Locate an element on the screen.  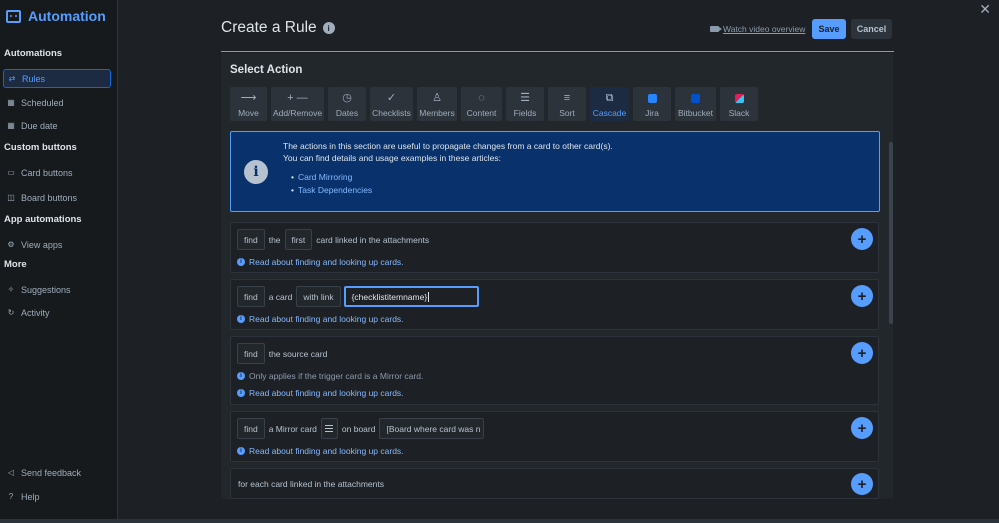
tab-dates: ◷ Dates is located at coordinates (347, 104).